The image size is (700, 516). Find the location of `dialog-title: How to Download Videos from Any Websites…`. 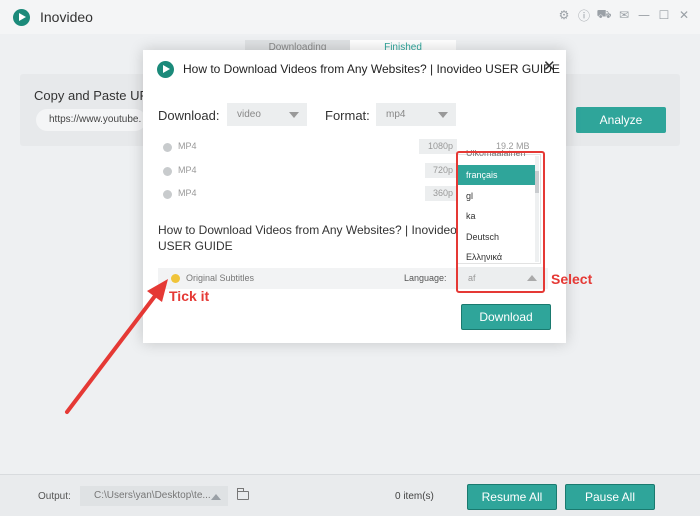

dialog-title: How to Download Videos from Any Websites… is located at coordinates (371, 69).